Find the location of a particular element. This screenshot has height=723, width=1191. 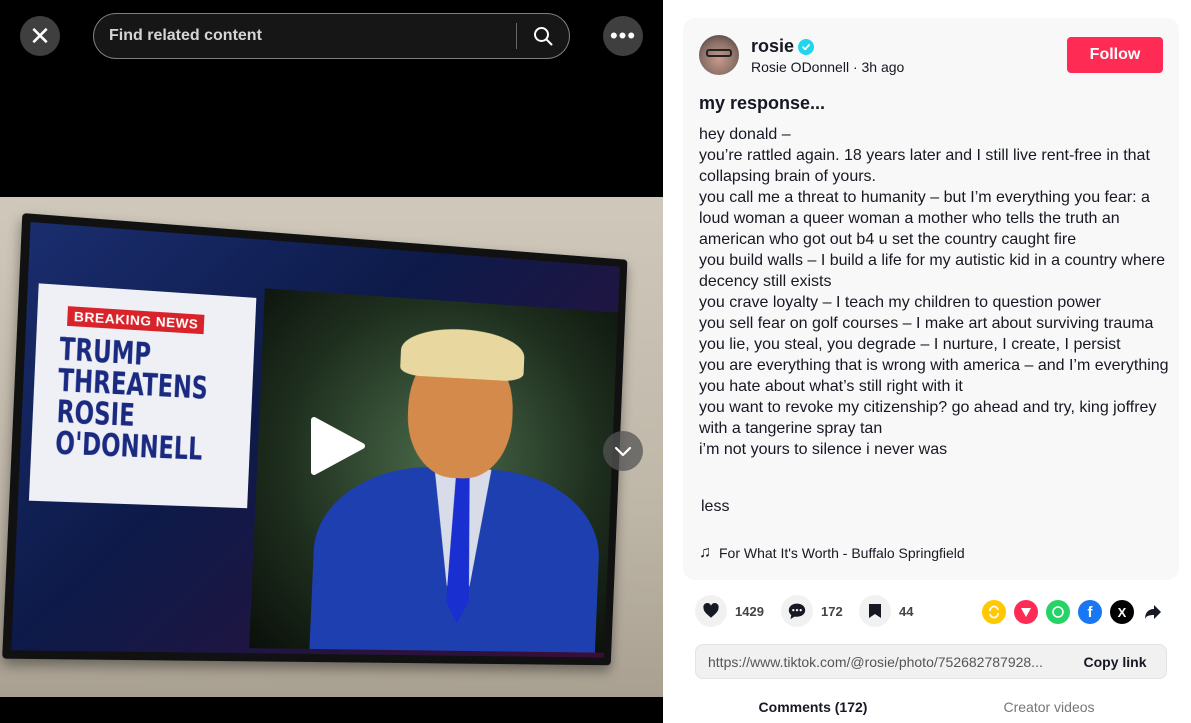

more-options-button: ••• is located at coordinates (623, 36).